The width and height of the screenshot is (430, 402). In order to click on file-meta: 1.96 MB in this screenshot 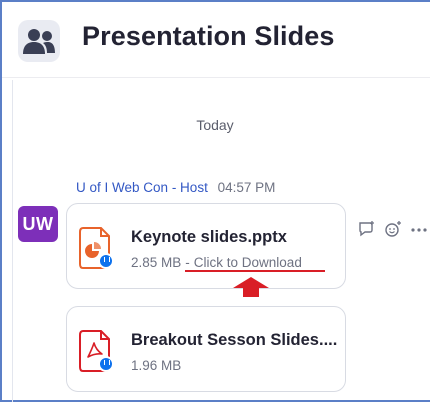, I will do `click(156, 365)`.